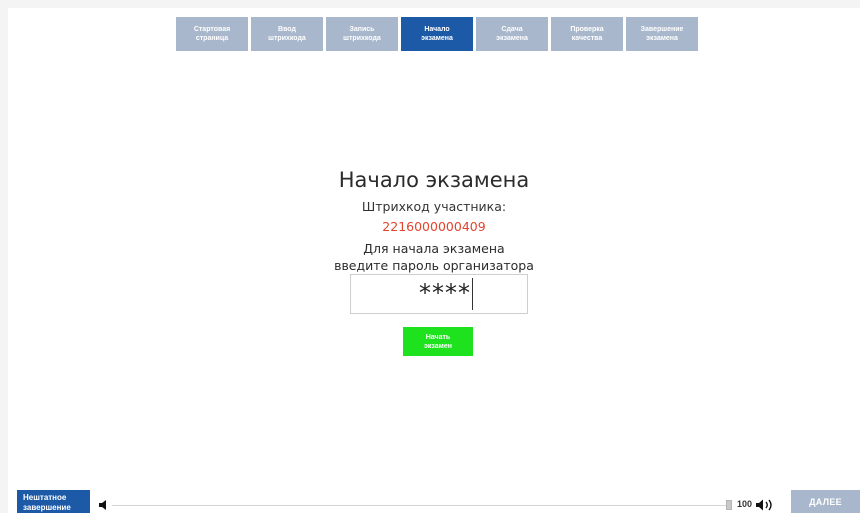 The width and height of the screenshot is (860, 513). I want to click on page-title: Начало экзамена, so click(434, 180).